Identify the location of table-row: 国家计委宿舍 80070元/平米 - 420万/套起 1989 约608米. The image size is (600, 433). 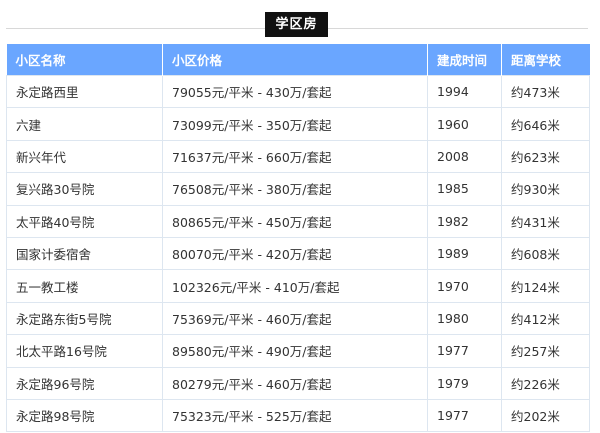
(298, 253).